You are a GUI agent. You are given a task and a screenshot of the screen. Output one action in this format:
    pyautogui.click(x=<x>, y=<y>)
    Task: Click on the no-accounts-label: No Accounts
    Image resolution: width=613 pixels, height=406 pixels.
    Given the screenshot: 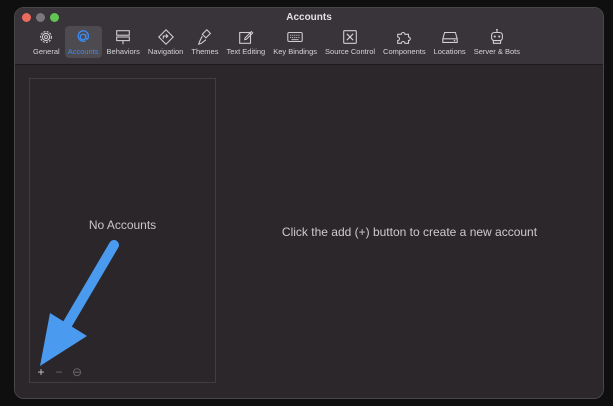 What is the action you would take?
    pyautogui.click(x=122, y=225)
    